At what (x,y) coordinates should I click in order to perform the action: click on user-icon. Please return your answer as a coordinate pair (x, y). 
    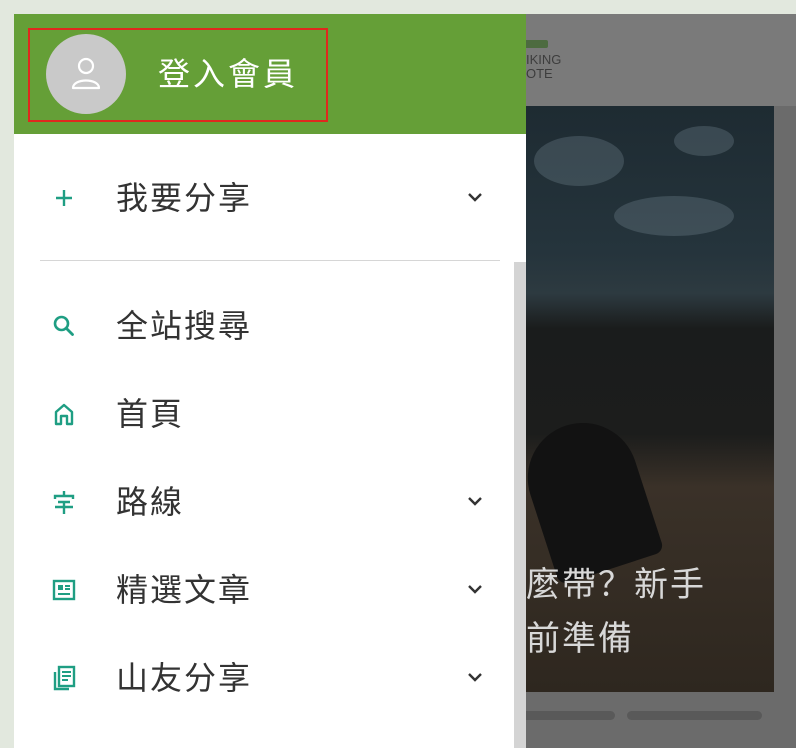
    Looking at the image, I should click on (86, 73).